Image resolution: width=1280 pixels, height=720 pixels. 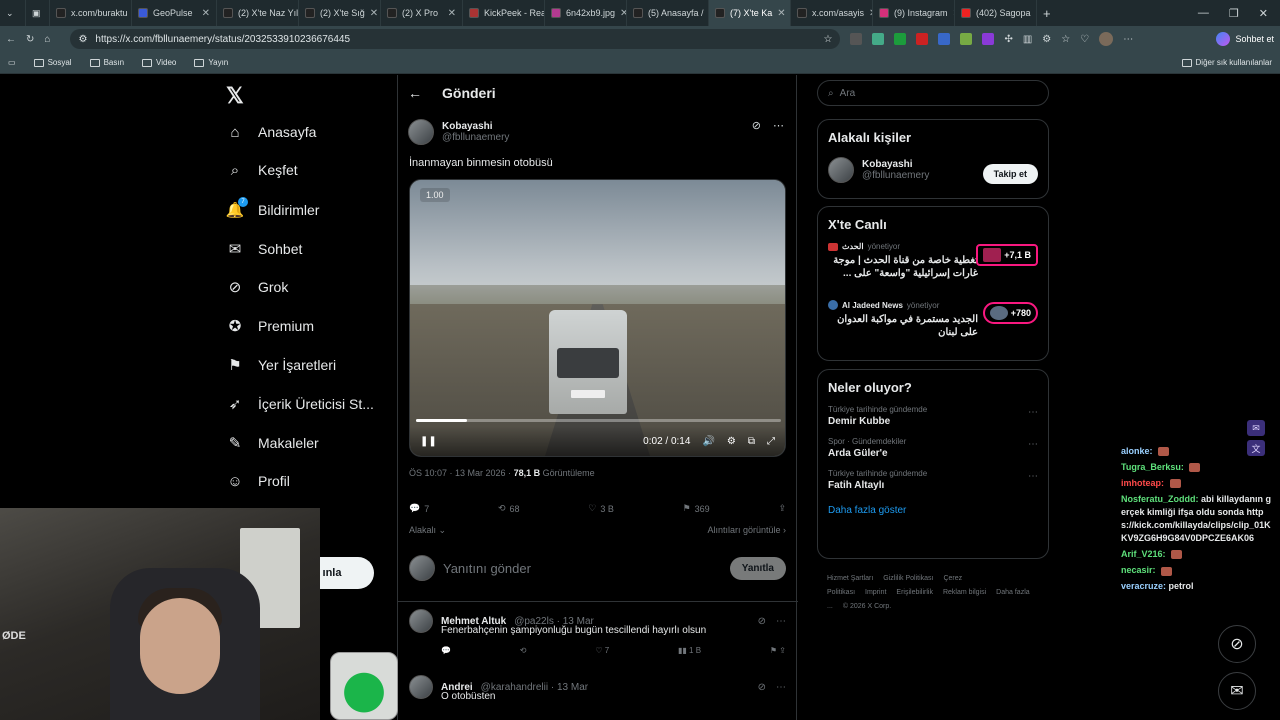 I want to click on repost-action: ⟲ 68, so click(x=509, y=508).